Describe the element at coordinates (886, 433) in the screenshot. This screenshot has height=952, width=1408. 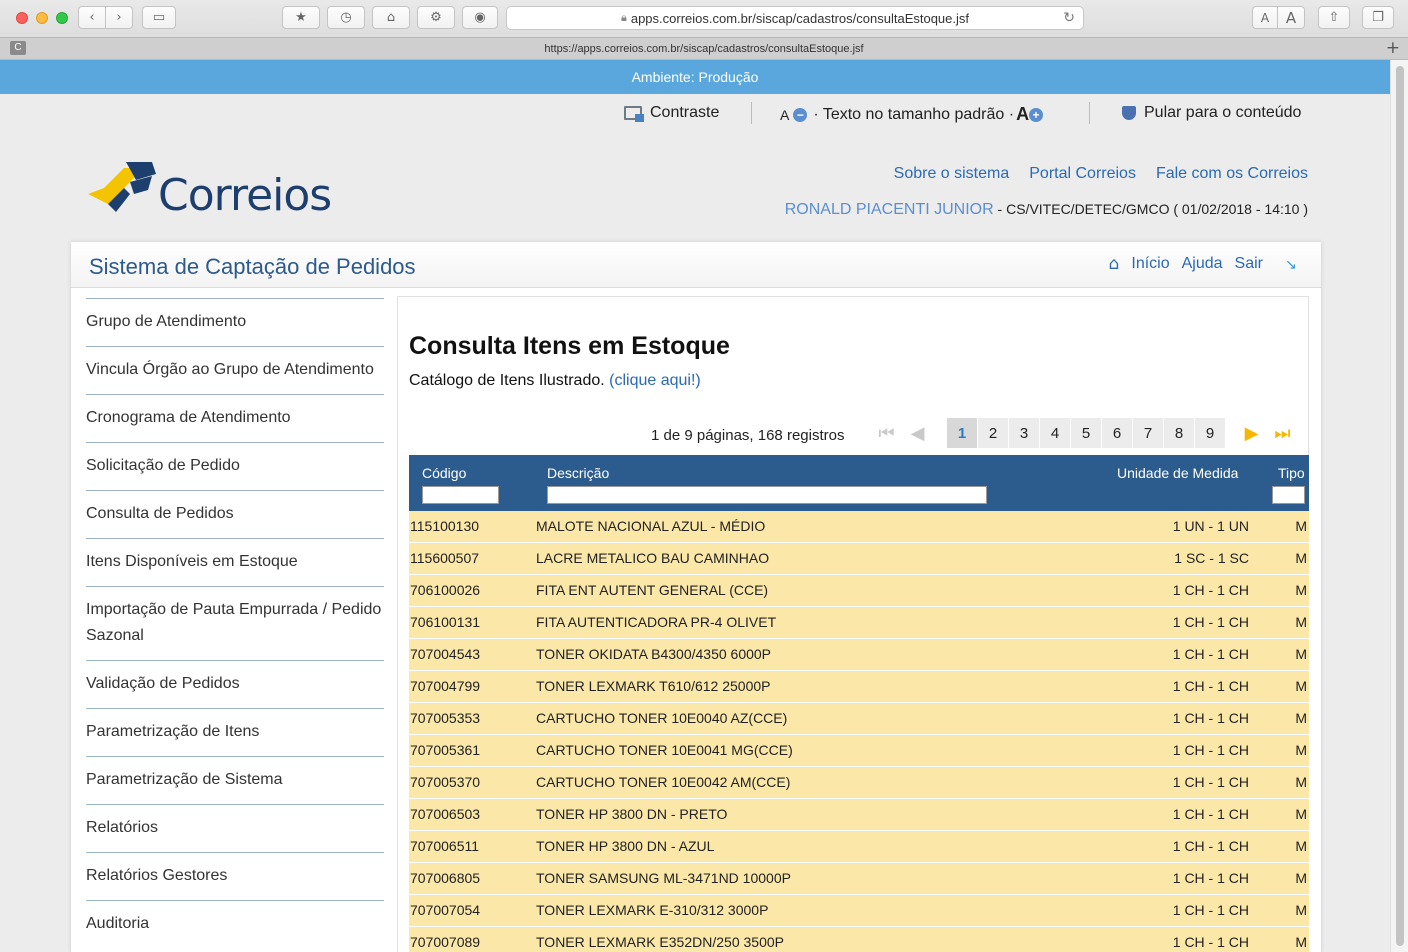
I see `first-page-icon: ⏮` at that location.